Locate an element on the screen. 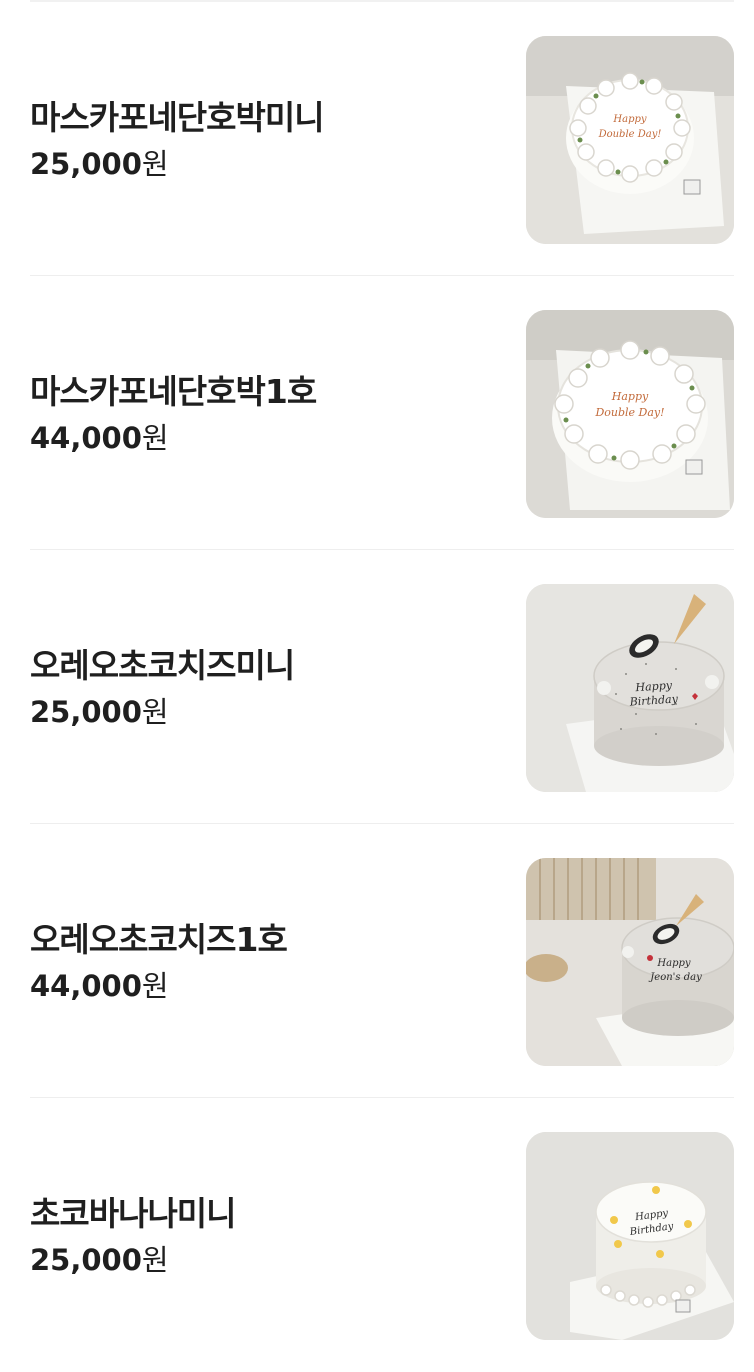  cake-photo-image: Happy Jeon's day is located at coordinates (630, 962).